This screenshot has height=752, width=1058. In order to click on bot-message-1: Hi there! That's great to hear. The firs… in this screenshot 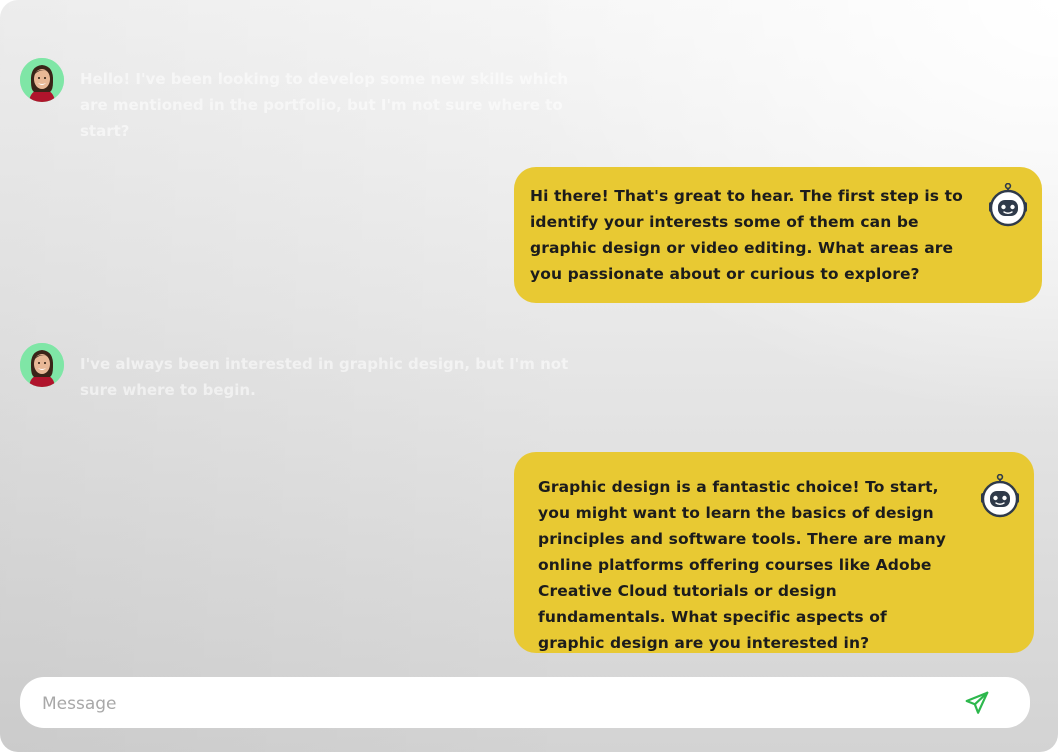, I will do `click(746, 235)`.